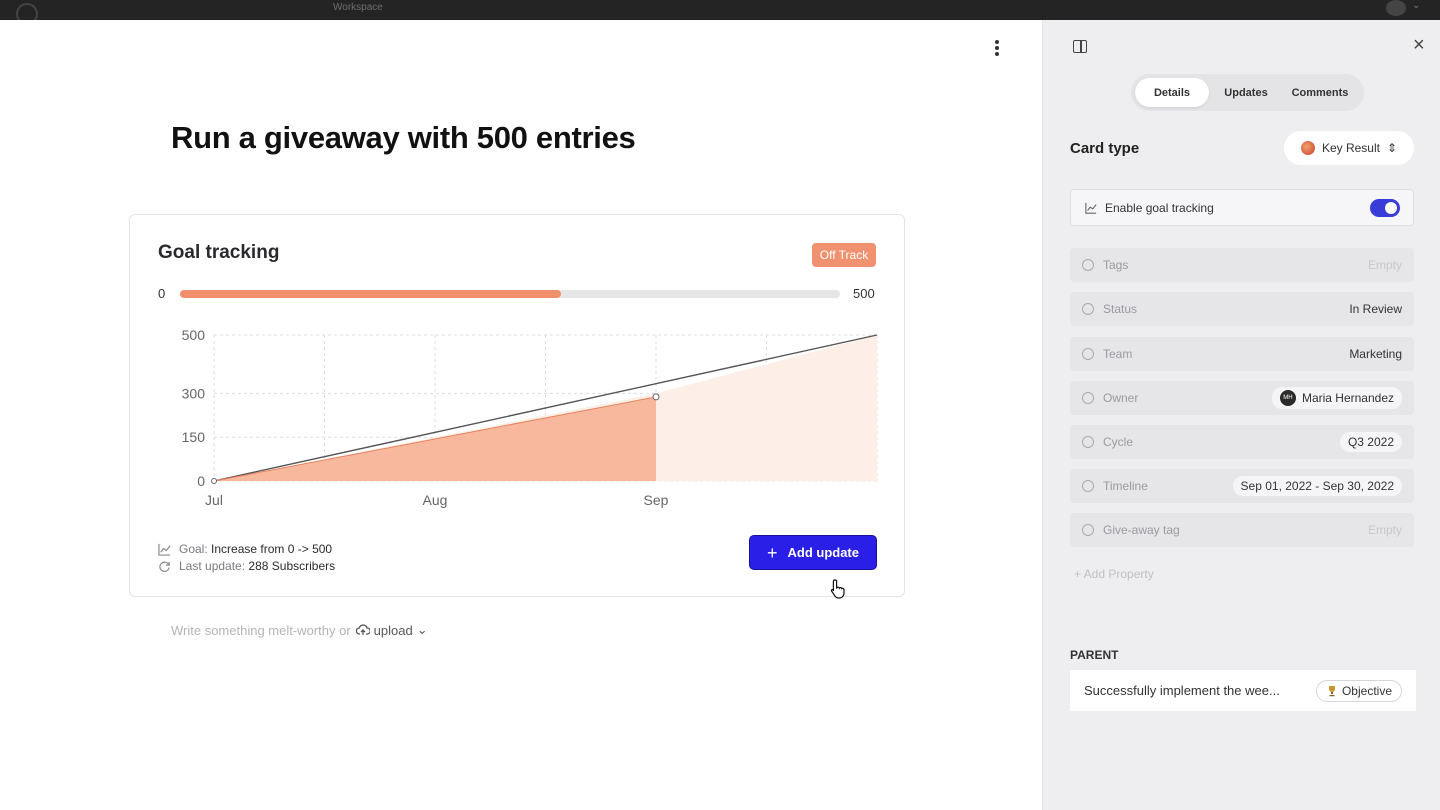 This screenshot has height=810, width=1440. I want to click on list-icon, so click(1088, 354).